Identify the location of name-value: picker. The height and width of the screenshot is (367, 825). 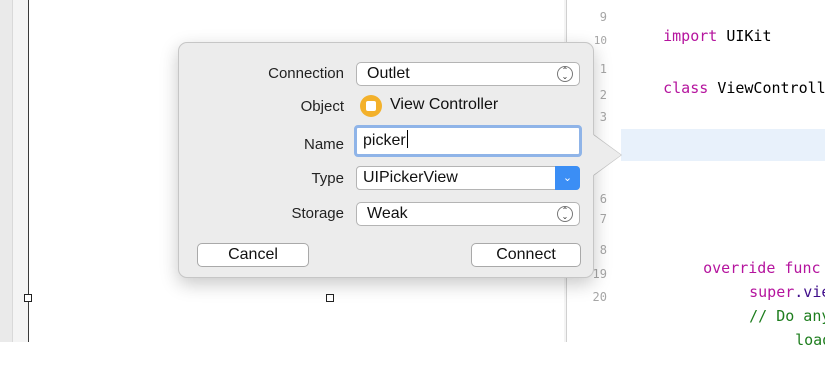
(384, 140).